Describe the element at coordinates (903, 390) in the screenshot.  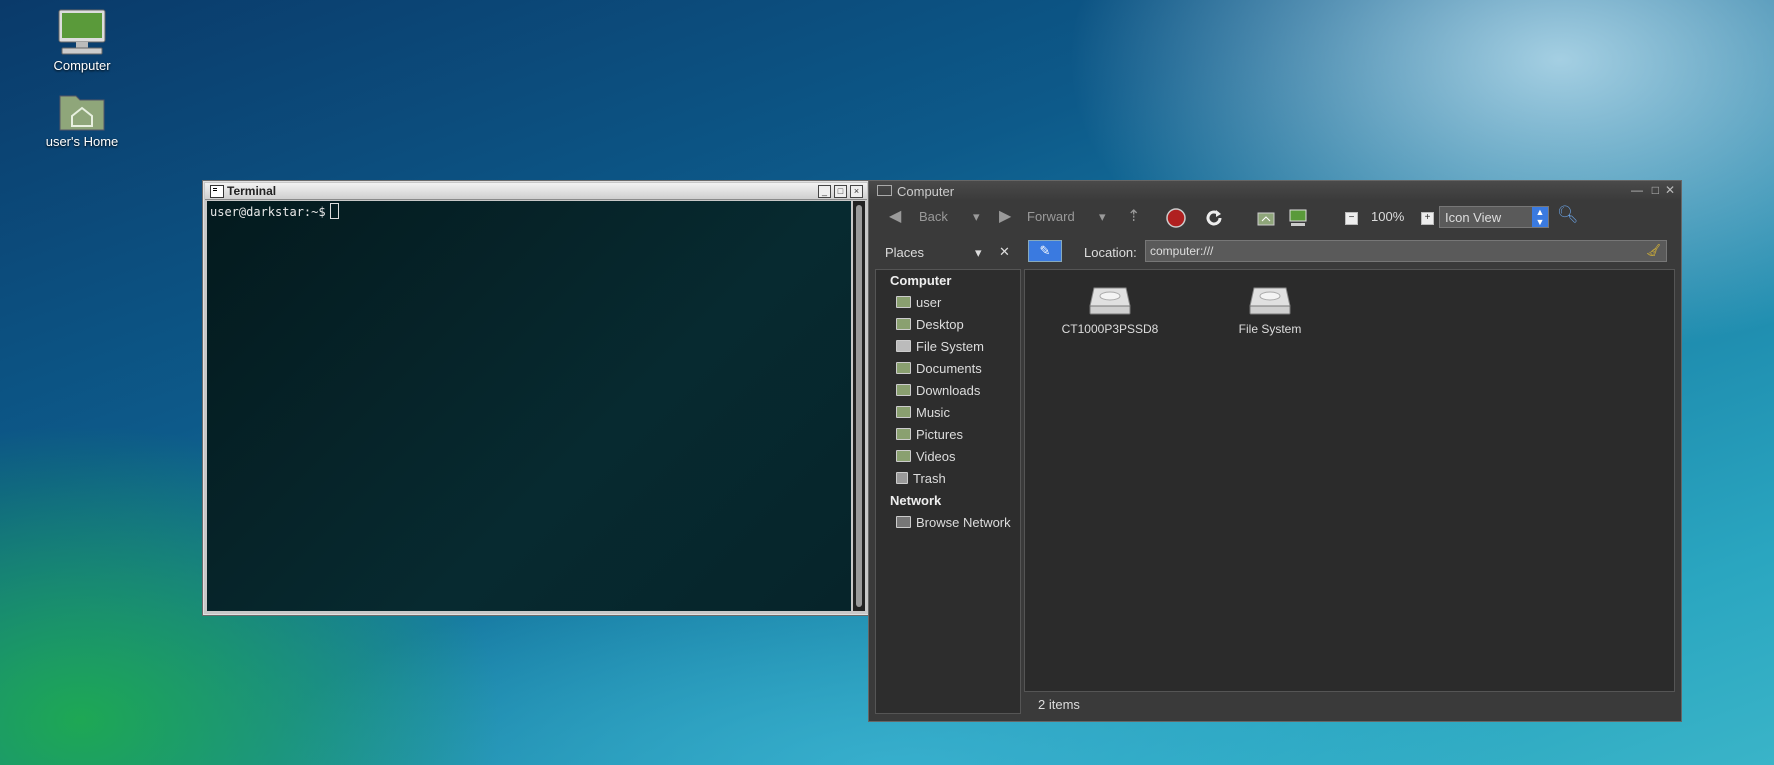
I see `downloads-folder-icon` at that location.